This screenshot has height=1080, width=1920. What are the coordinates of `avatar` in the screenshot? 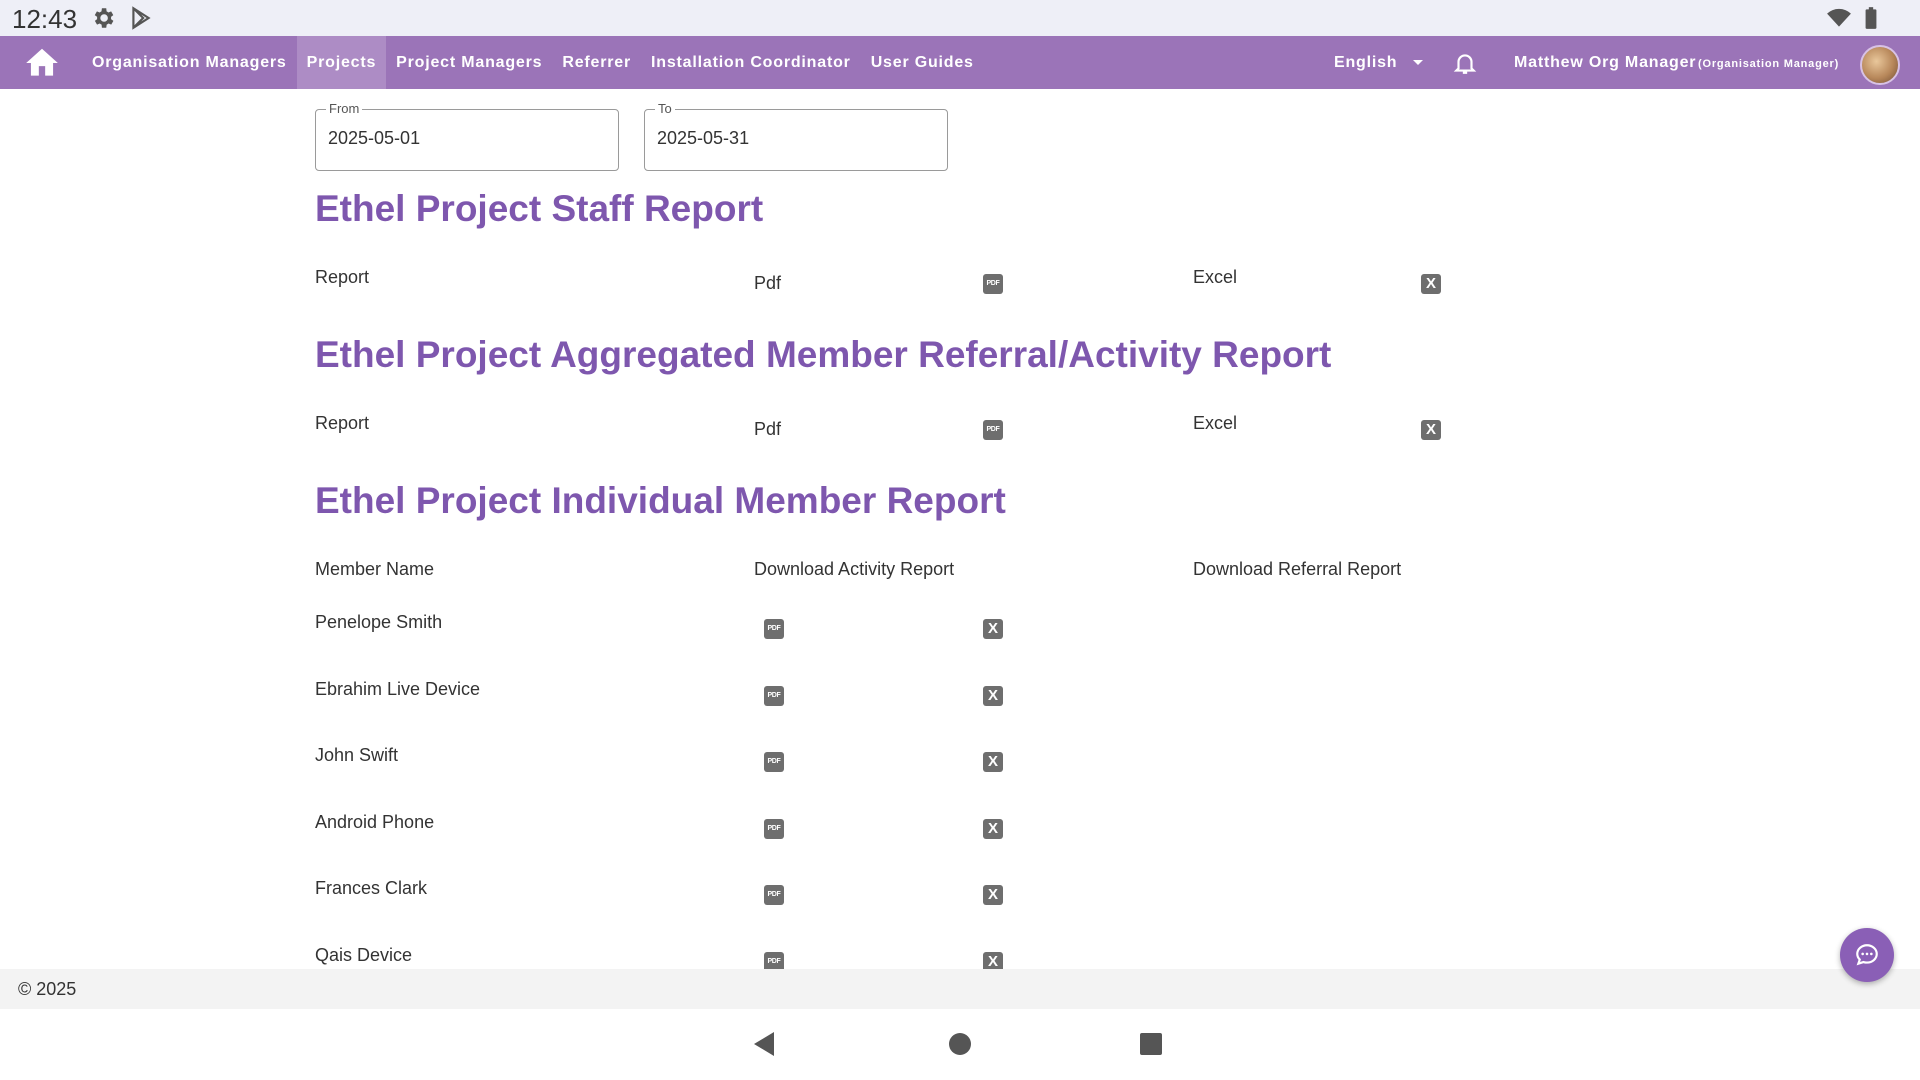 It's located at (1880, 65).